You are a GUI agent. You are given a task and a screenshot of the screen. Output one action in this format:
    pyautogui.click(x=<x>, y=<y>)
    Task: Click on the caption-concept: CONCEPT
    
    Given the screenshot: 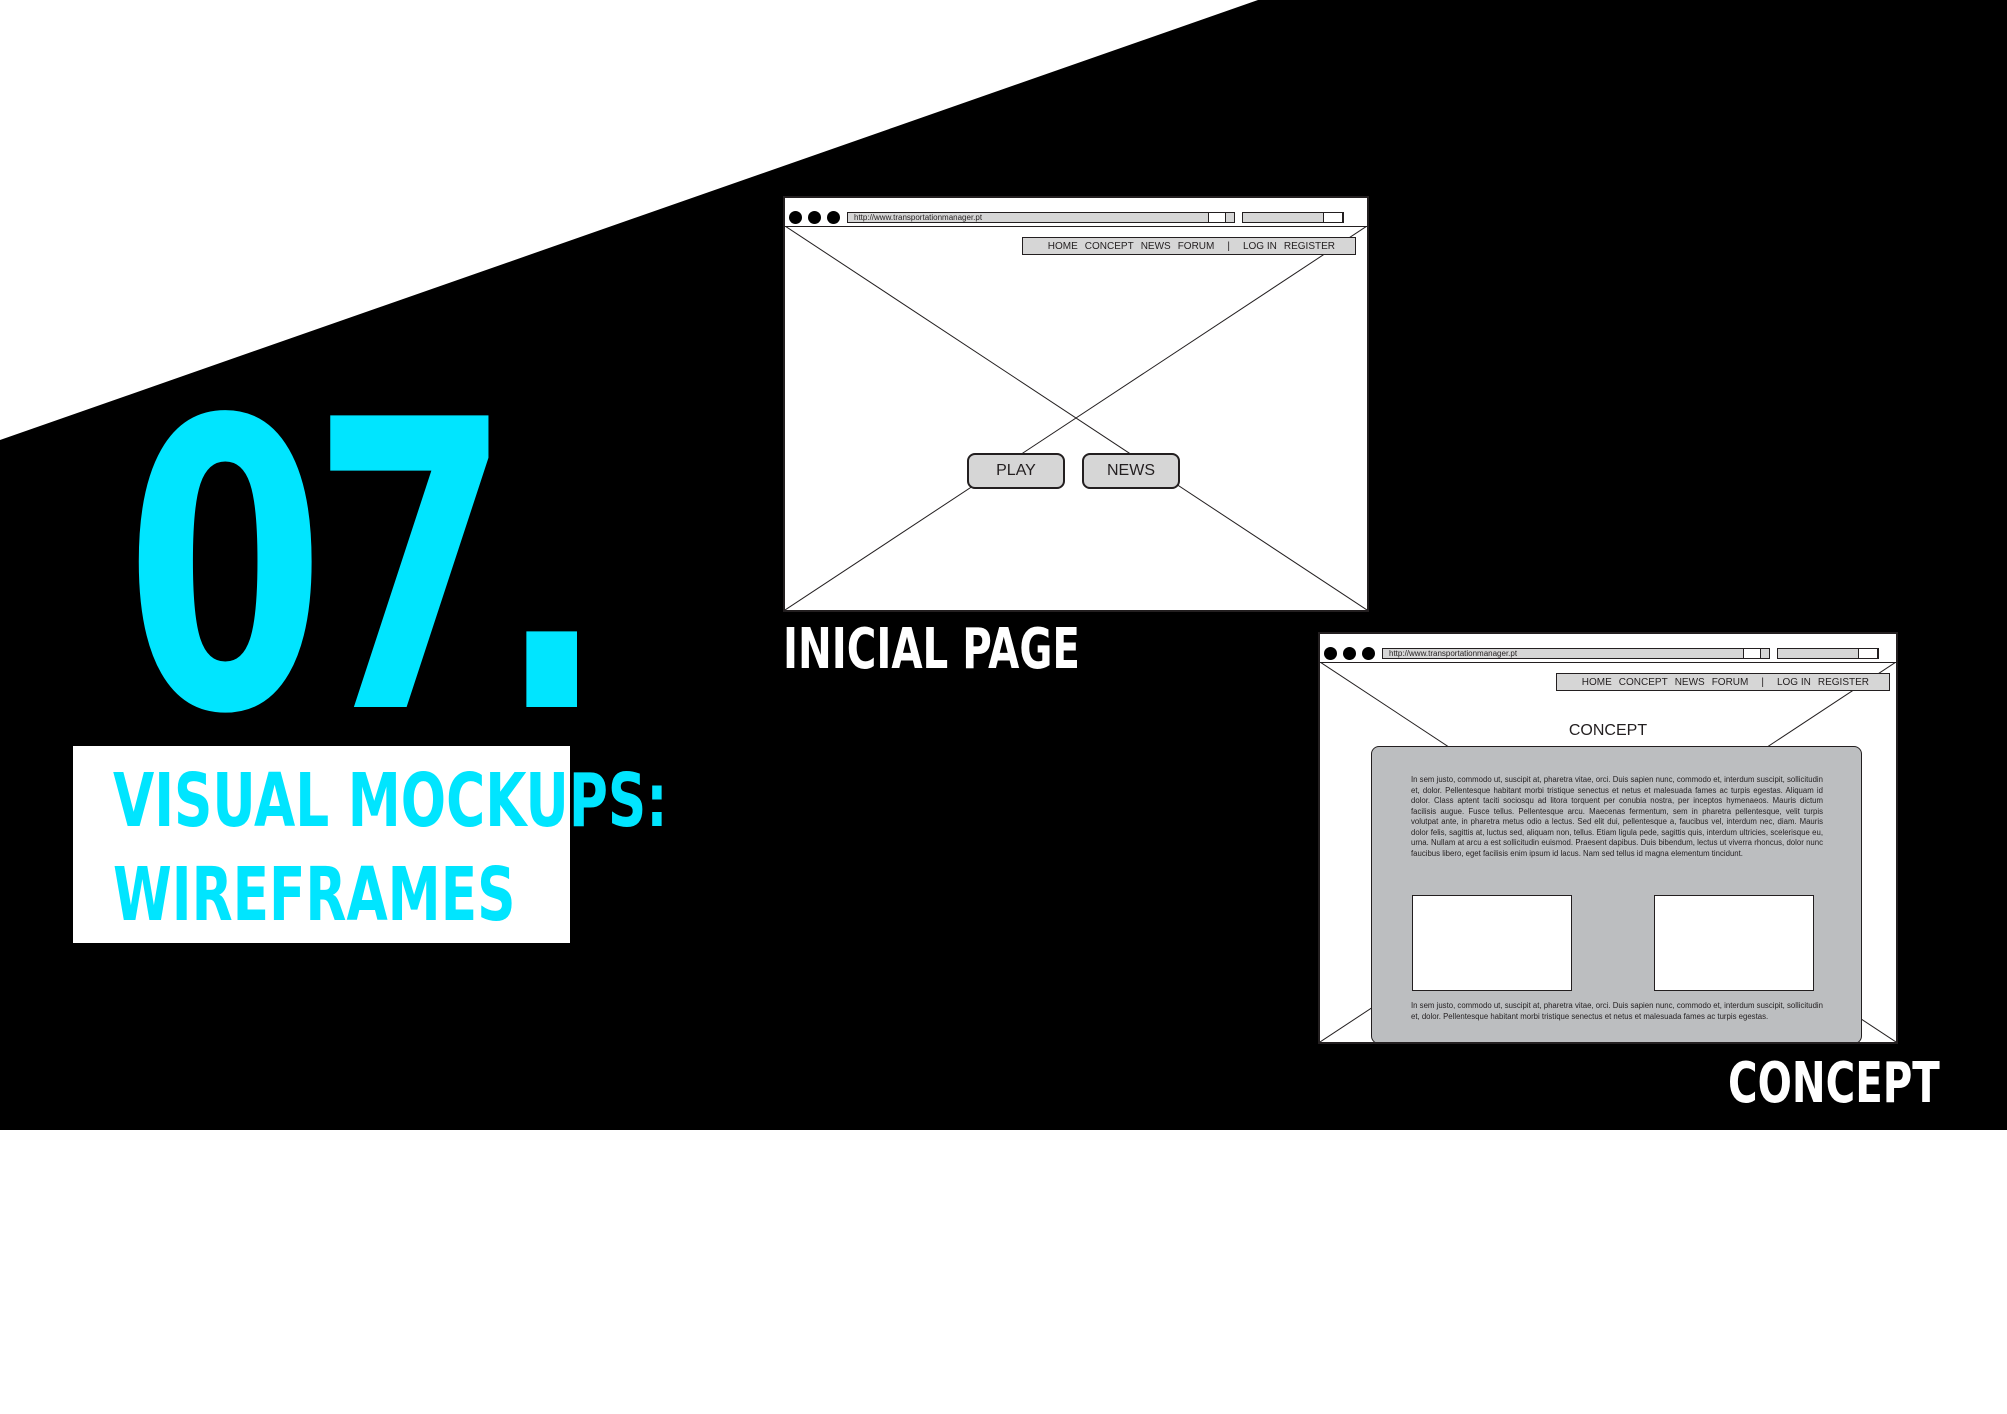 What is the action you would take?
    pyautogui.click(x=1834, y=1083)
    